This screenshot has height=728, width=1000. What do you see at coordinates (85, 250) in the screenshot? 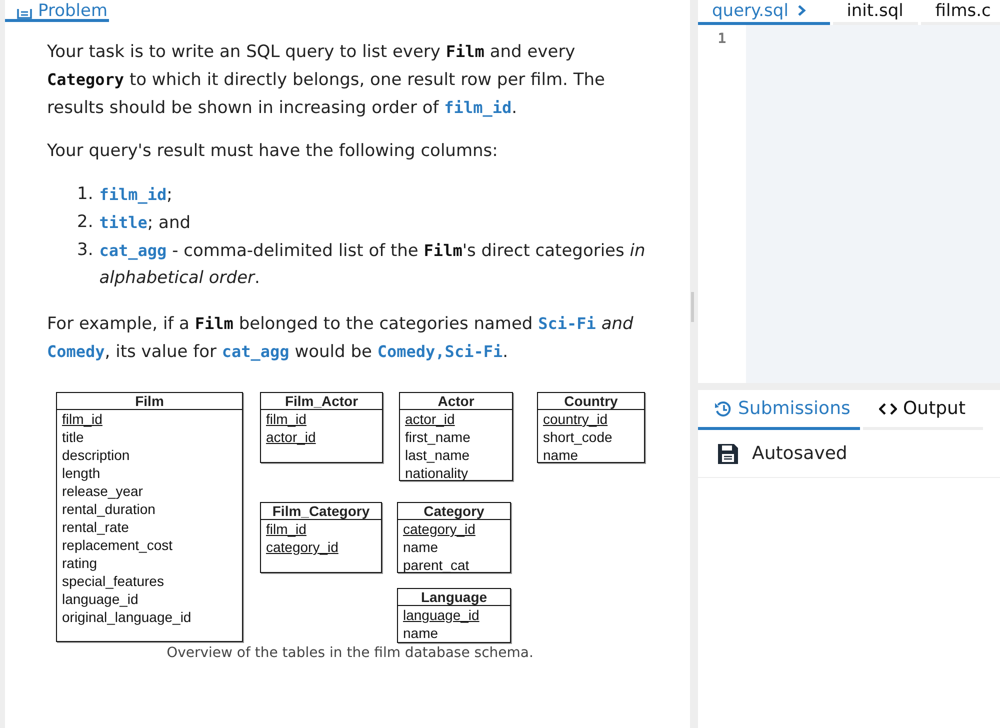
I see `list-number: 3.` at bounding box center [85, 250].